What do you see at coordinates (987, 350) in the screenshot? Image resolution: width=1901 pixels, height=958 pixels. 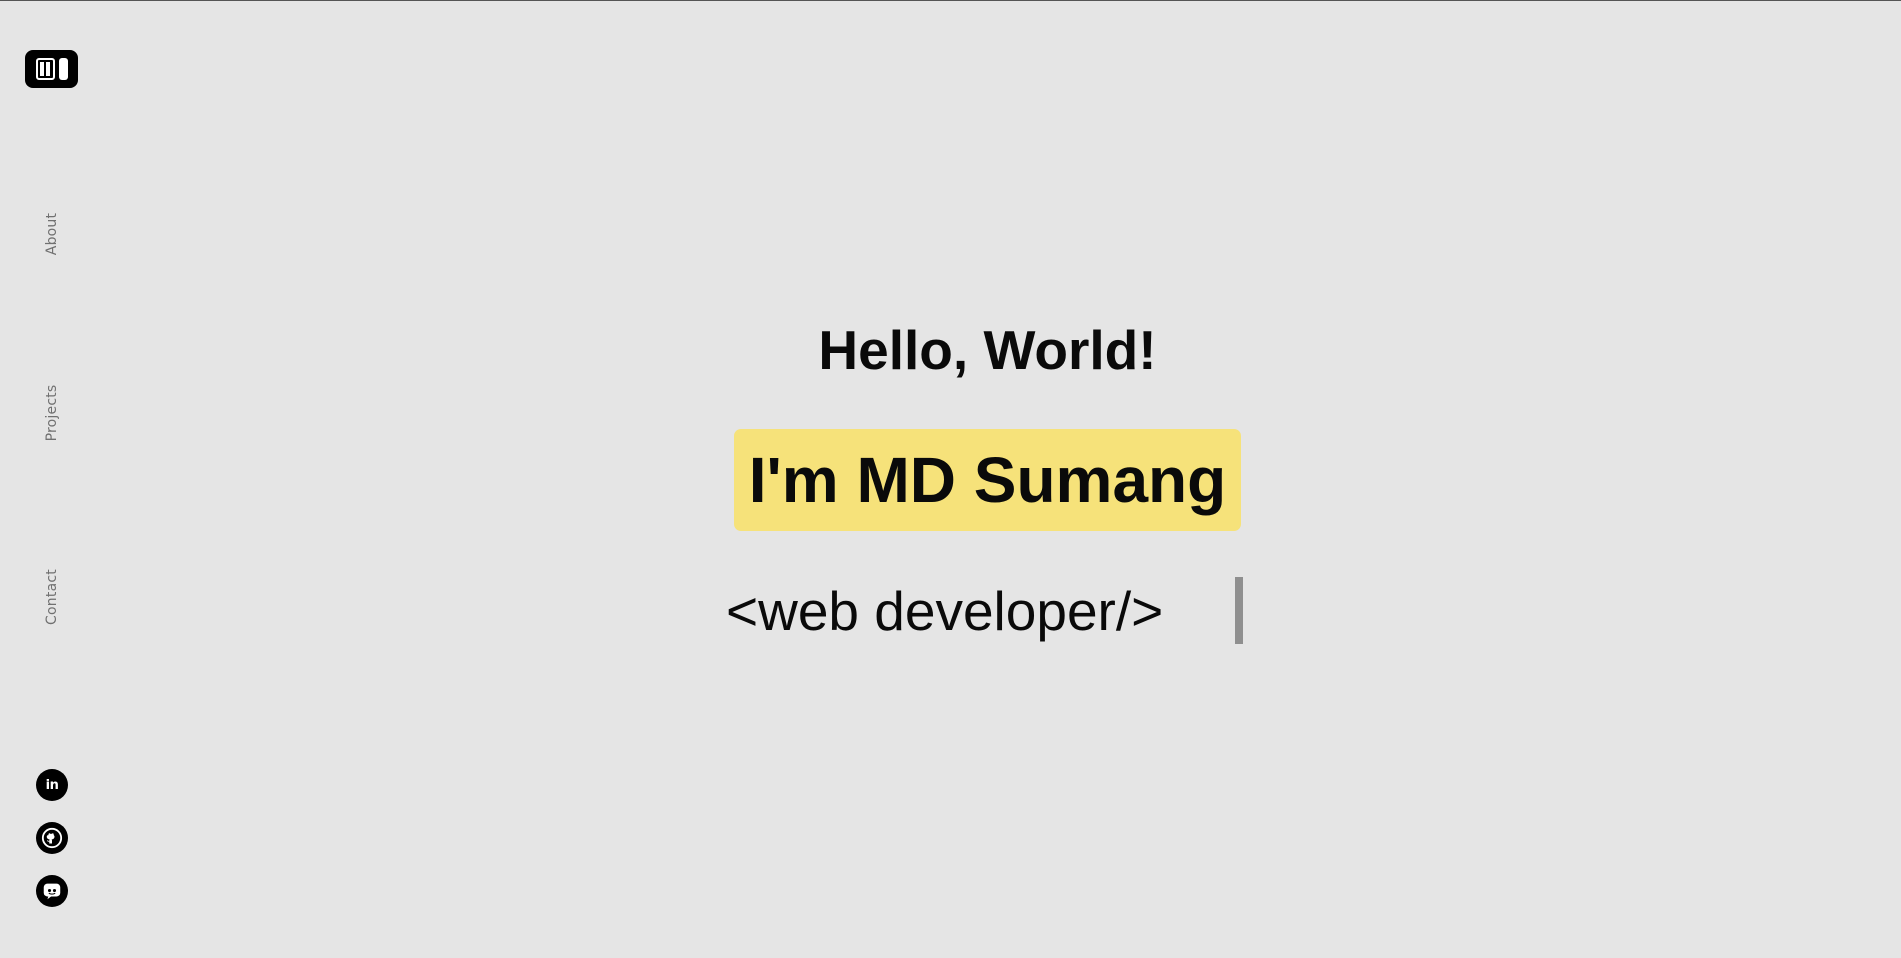 I see `greeting-text: Hello, World!` at bounding box center [987, 350].